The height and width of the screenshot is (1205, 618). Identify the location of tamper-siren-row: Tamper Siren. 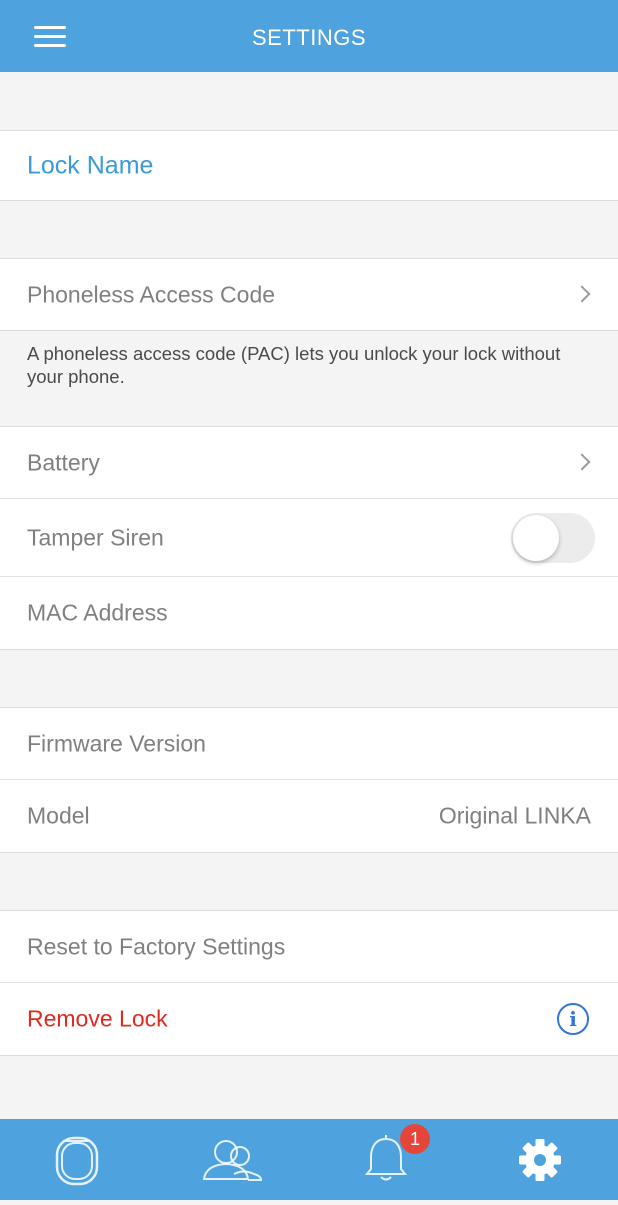
(309, 538).